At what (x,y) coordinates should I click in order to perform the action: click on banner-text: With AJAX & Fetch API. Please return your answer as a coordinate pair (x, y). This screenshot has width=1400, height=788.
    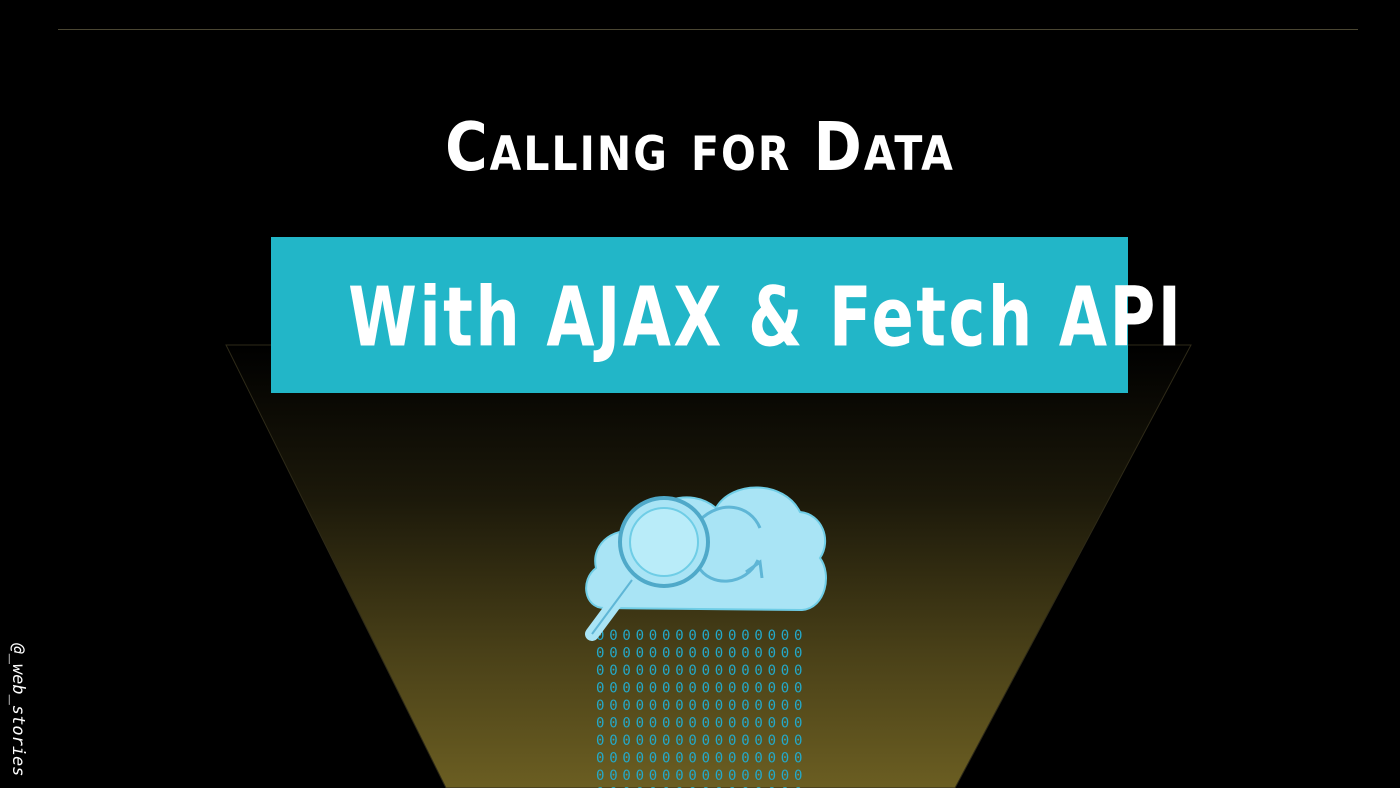
    Looking at the image, I should click on (766, 317).